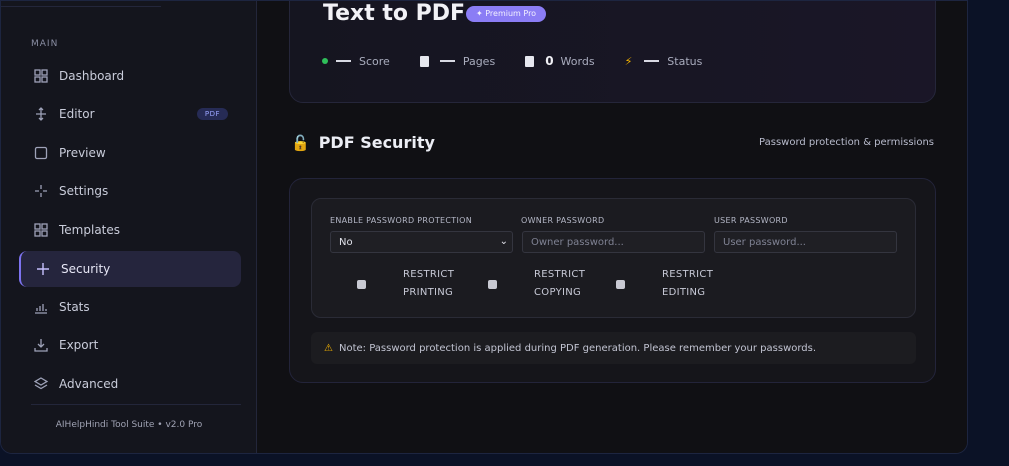  Describe the element at coordinates (129, 425) in the screenshot. I see `sidebar-footer: AIHelpHindi Tool Suite • v2.0 Pro` at that location.